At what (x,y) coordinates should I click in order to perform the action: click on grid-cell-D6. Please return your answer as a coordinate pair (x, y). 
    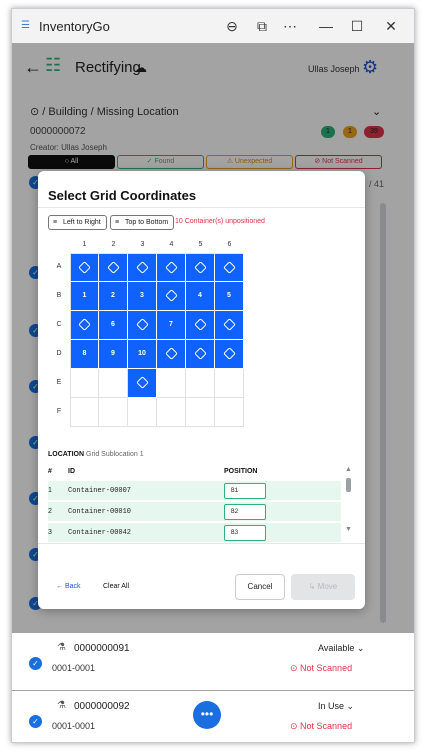
    Looking at the image, I should click on (229, 354).